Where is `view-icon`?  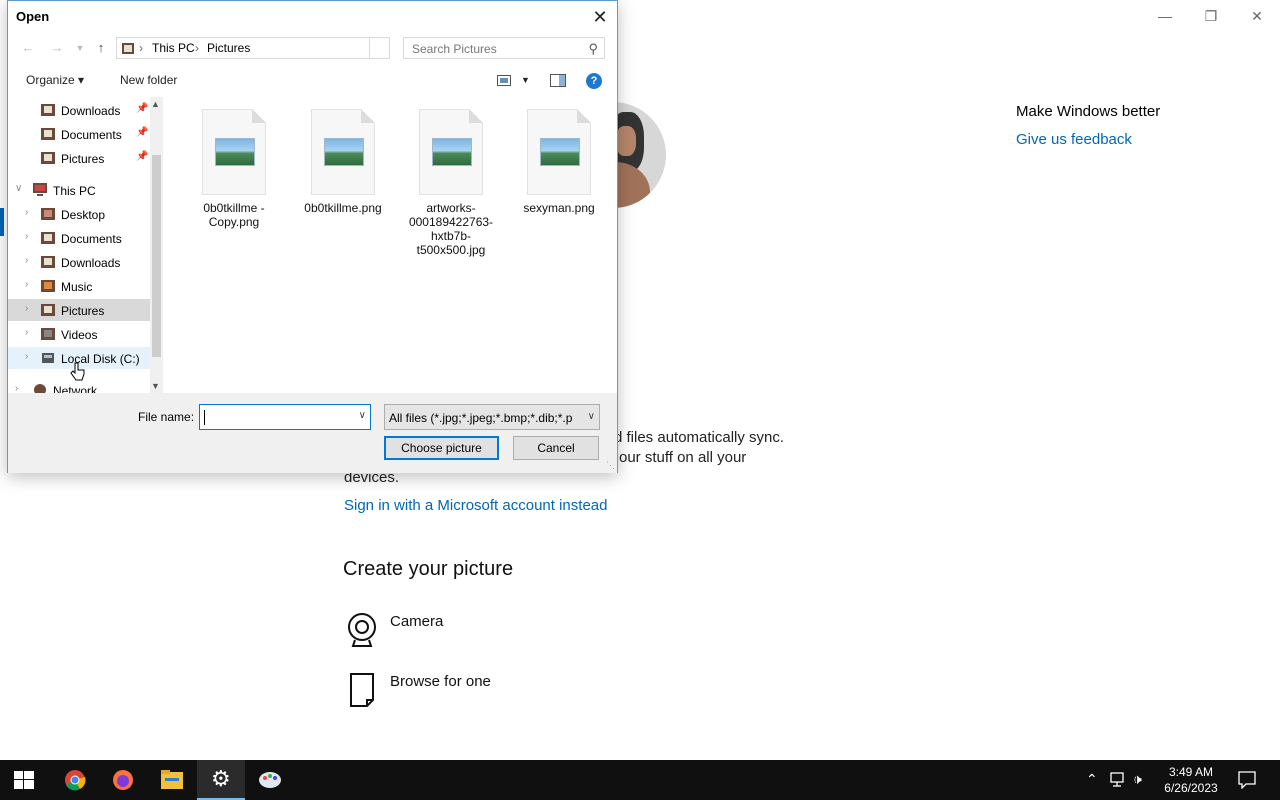
view-icon is located at coordinates (504, 80).